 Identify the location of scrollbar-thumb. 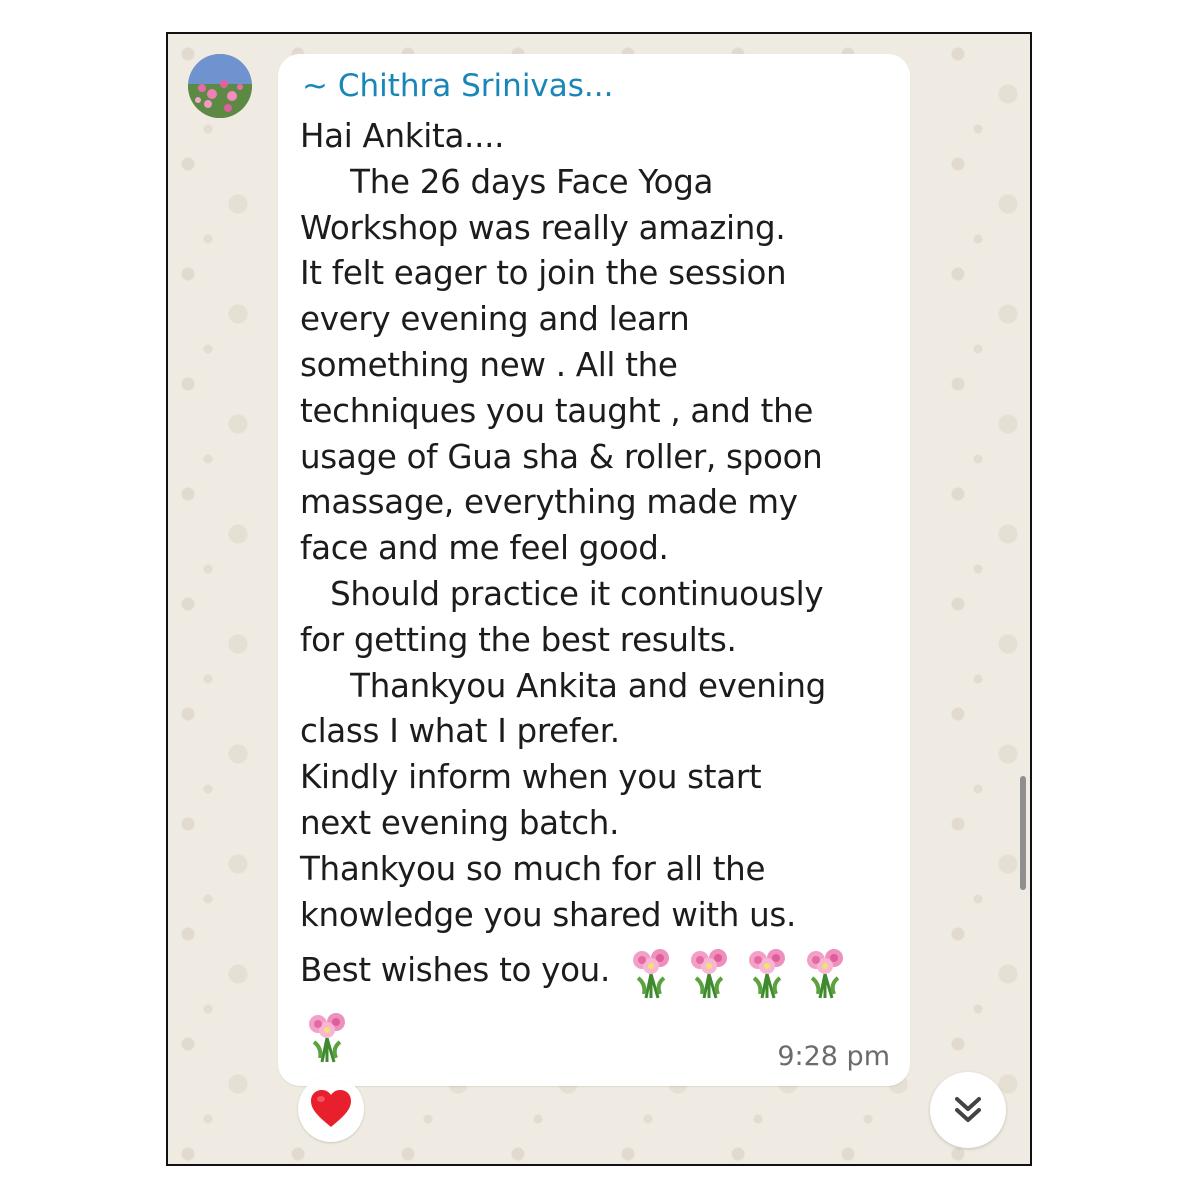
(1023, 833).